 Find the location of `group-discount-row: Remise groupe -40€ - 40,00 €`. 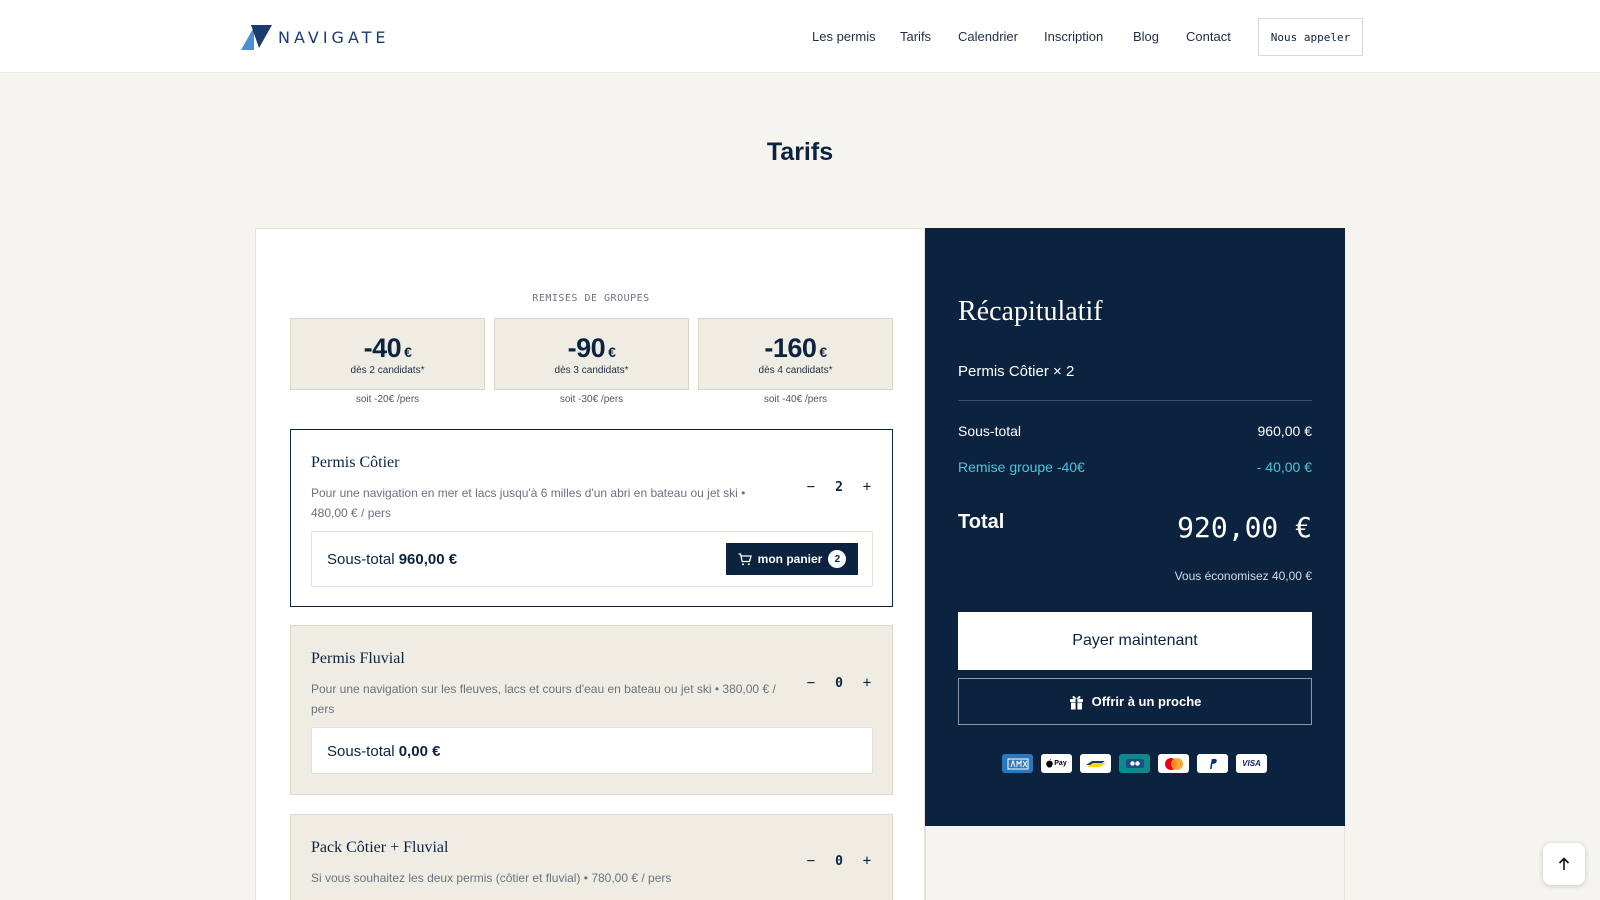

group-discount-row: Remise groupe -40€ - 40,00 € is located at coordinates (1135, 467).